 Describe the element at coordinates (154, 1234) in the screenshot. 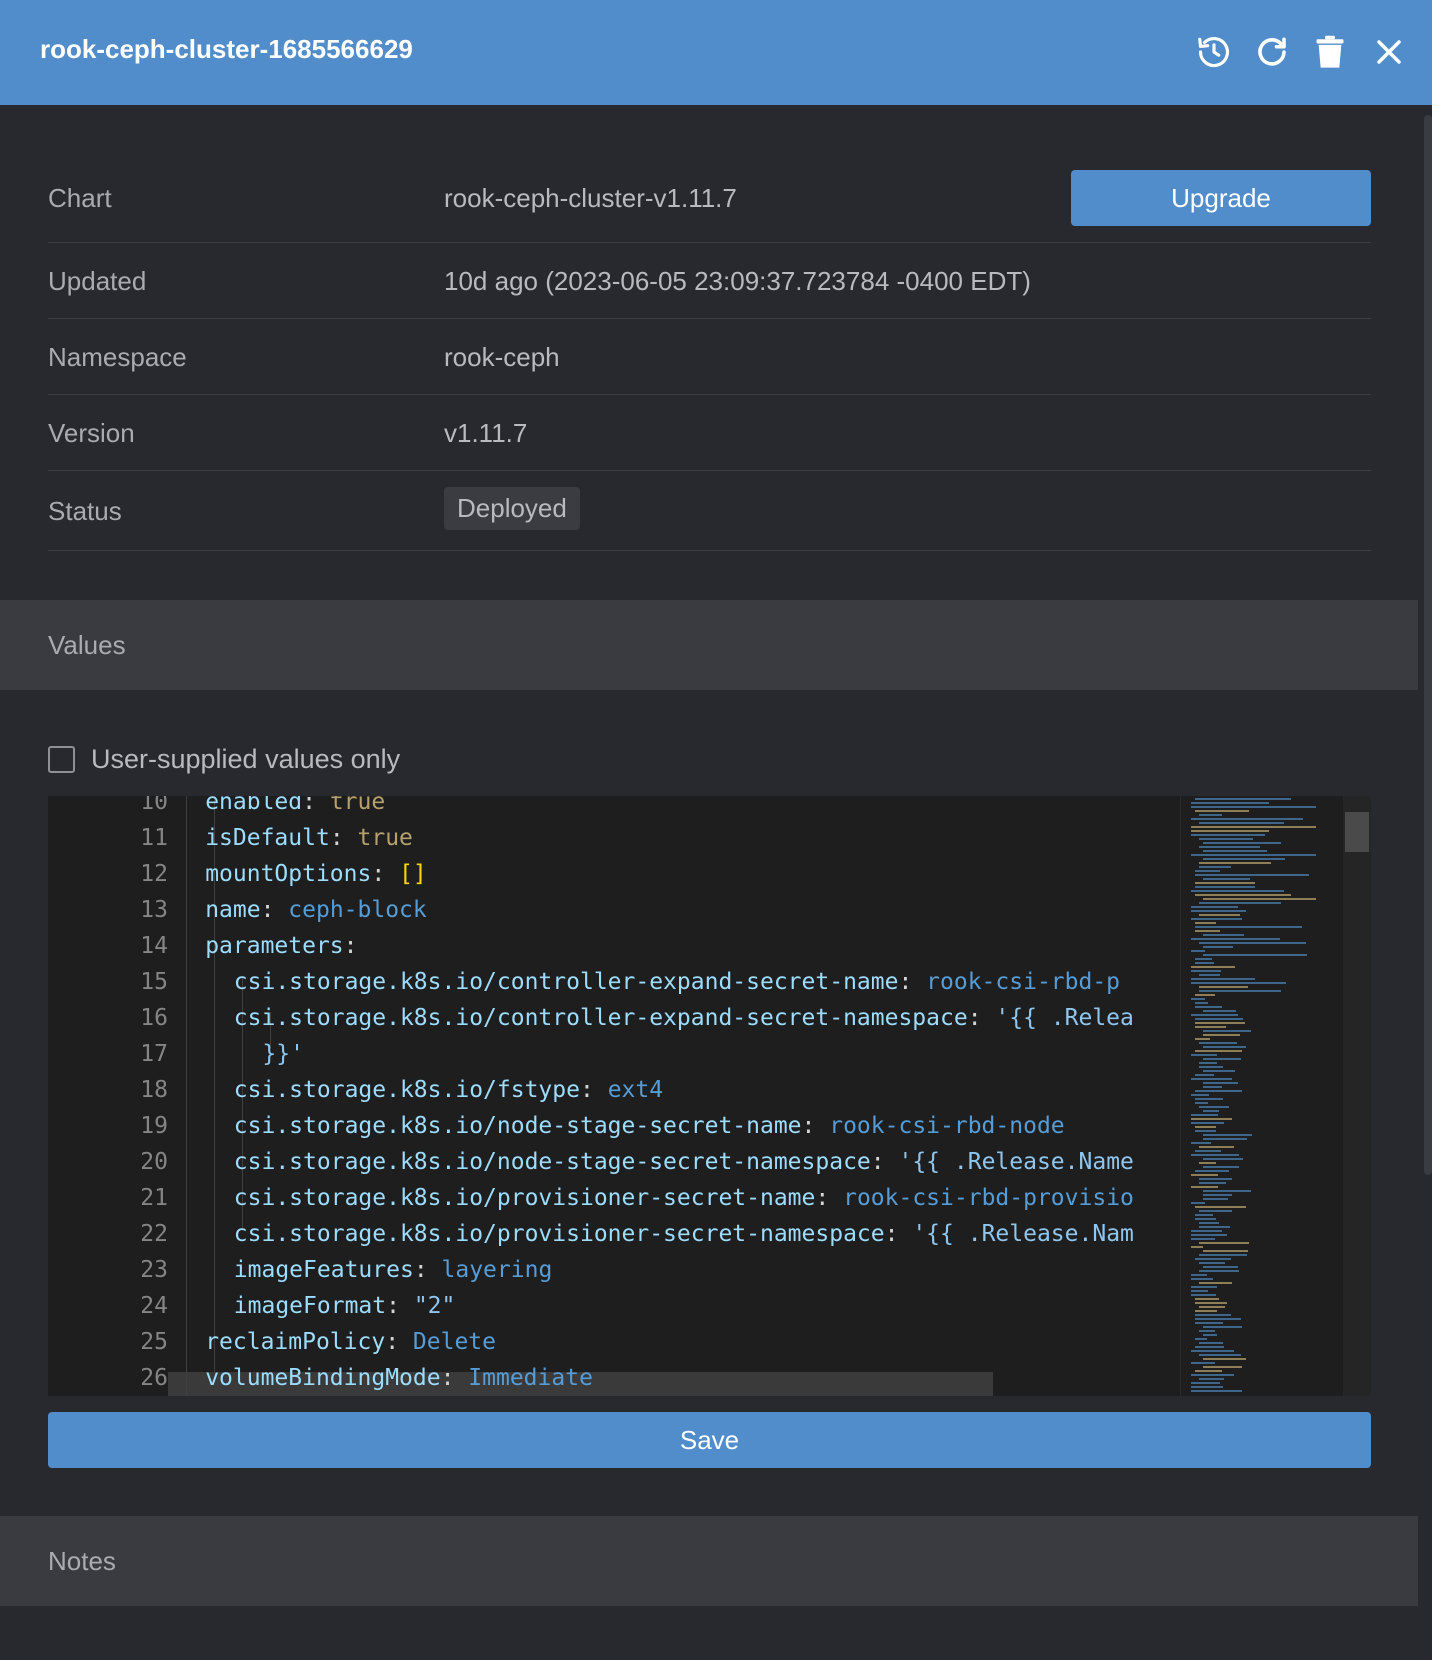

I see `line-number: 22` at that location.